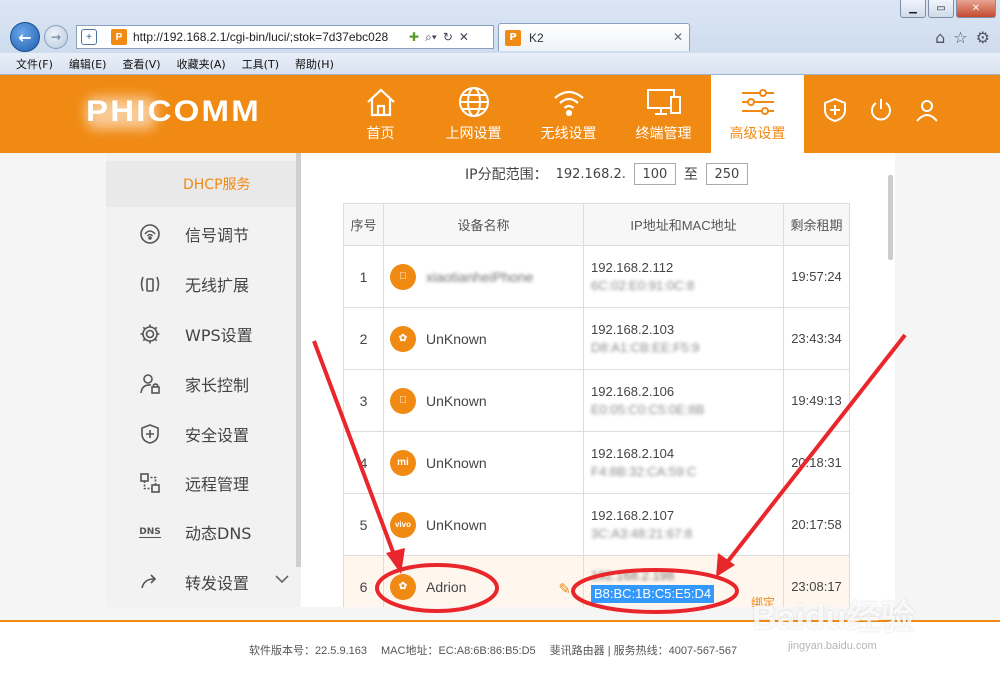 The height and width of the screenshot is (685, 1000). I want to click on nav-home: 首页, so click(380, 114).